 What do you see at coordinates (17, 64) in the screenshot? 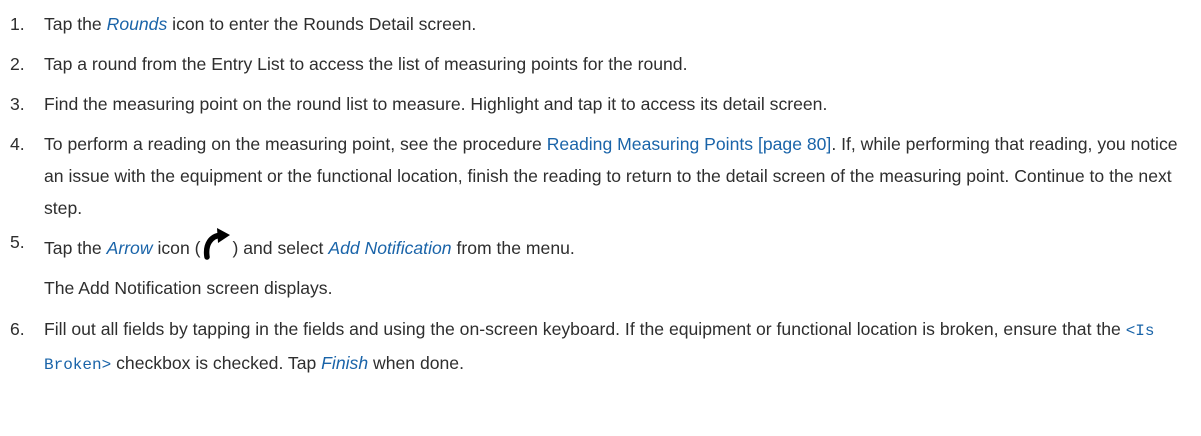
I see `step-number: 2.` at bounding box center [17, 64].